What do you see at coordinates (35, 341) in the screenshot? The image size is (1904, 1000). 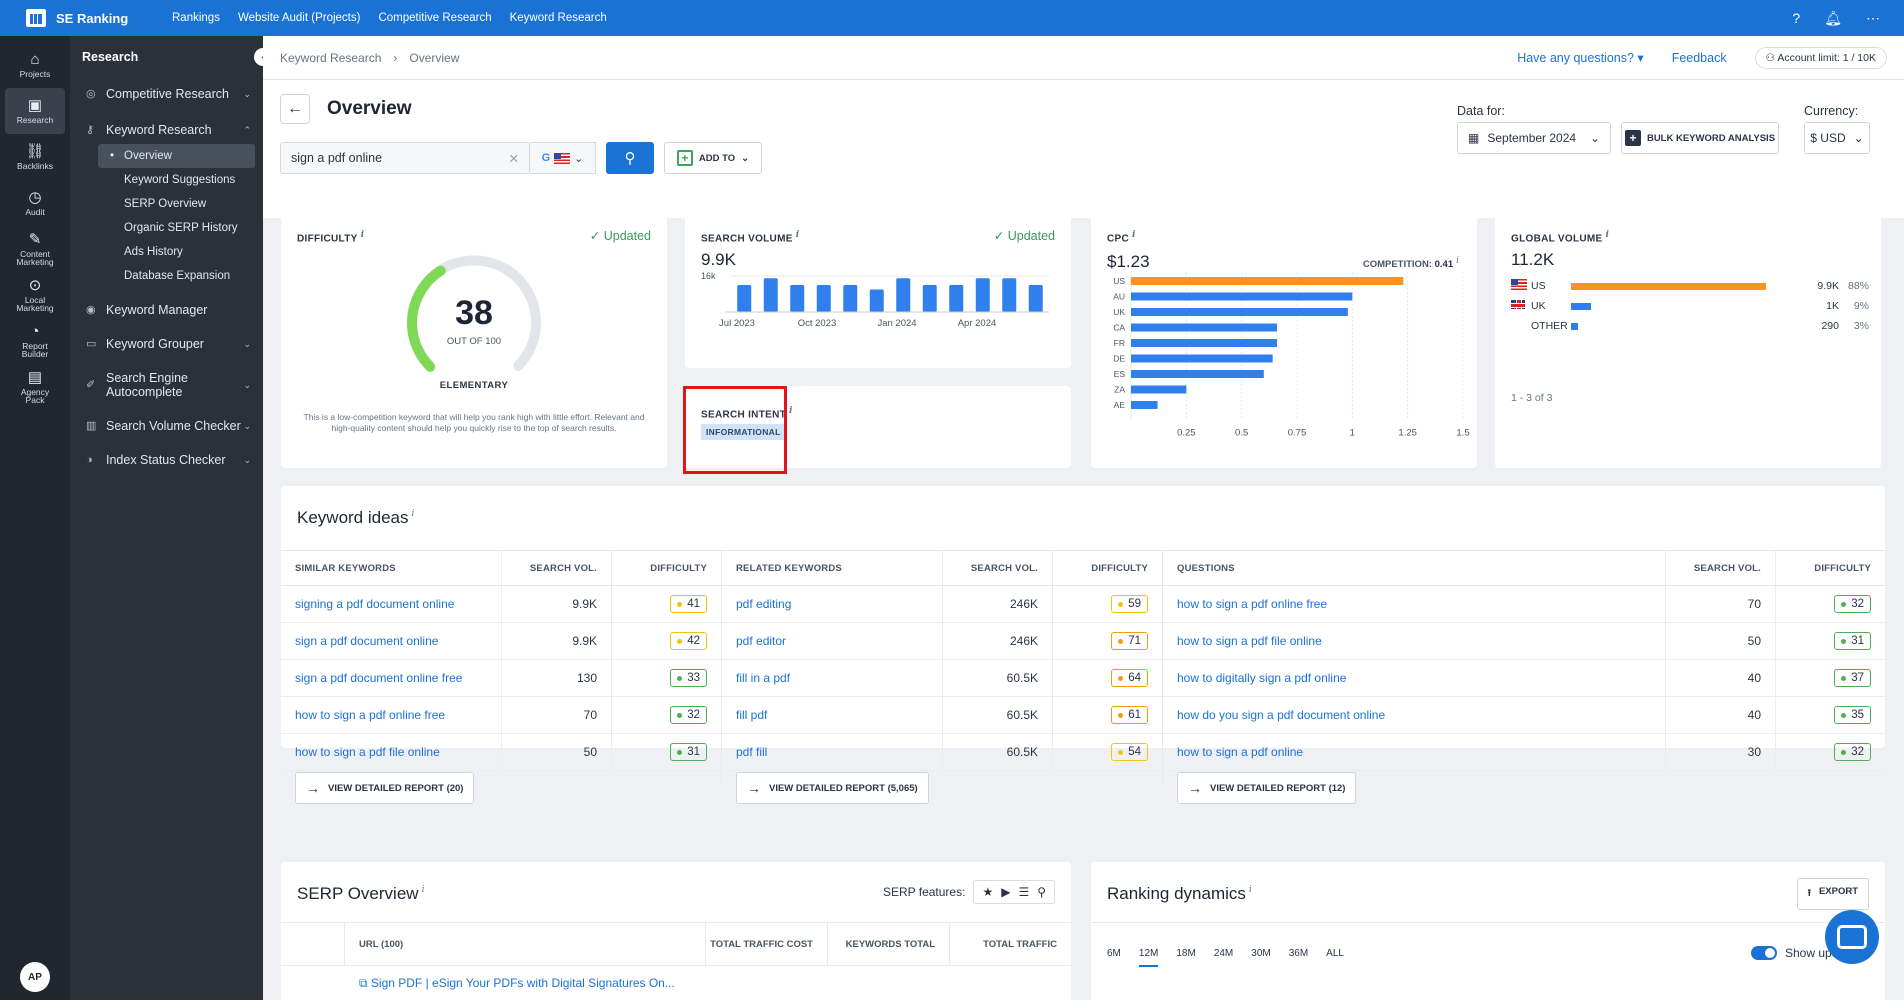 I see `rail-report-builder: ◔ Report Builder` at bounding box center [35, 341].